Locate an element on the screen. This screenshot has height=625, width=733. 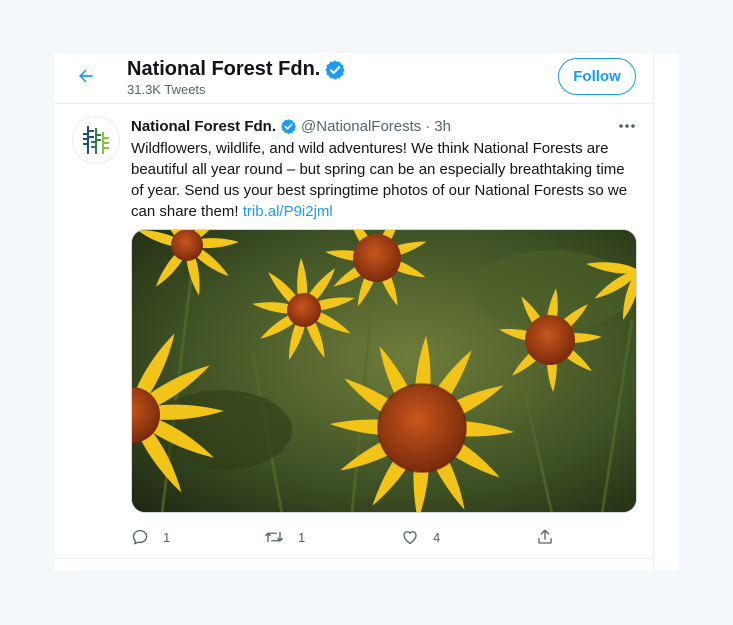
tweet-author-handle: @NationalForests is located at coordinates (361, 126).